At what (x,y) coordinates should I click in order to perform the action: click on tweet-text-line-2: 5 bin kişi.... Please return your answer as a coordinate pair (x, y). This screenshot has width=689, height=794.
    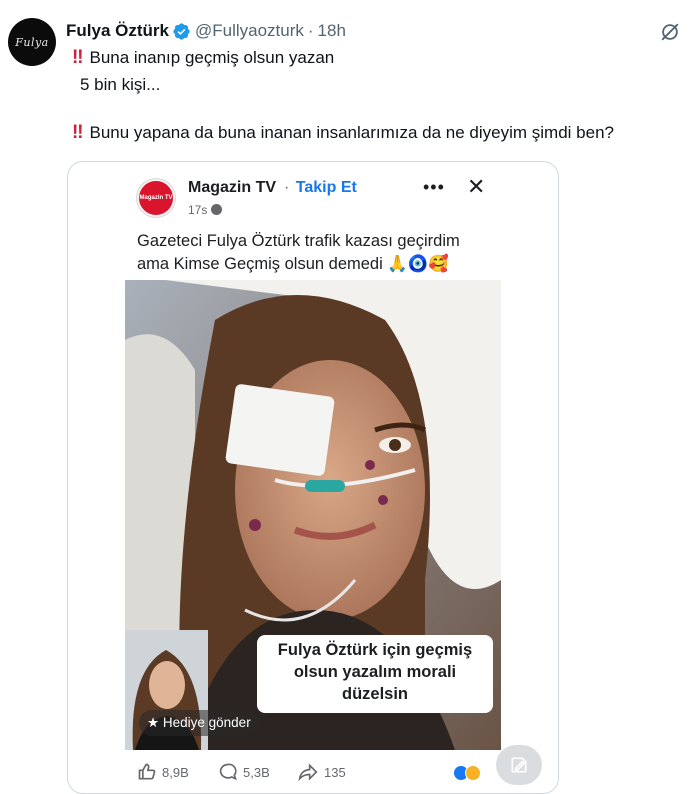
    Looking at the image, I should click on (120, 84).